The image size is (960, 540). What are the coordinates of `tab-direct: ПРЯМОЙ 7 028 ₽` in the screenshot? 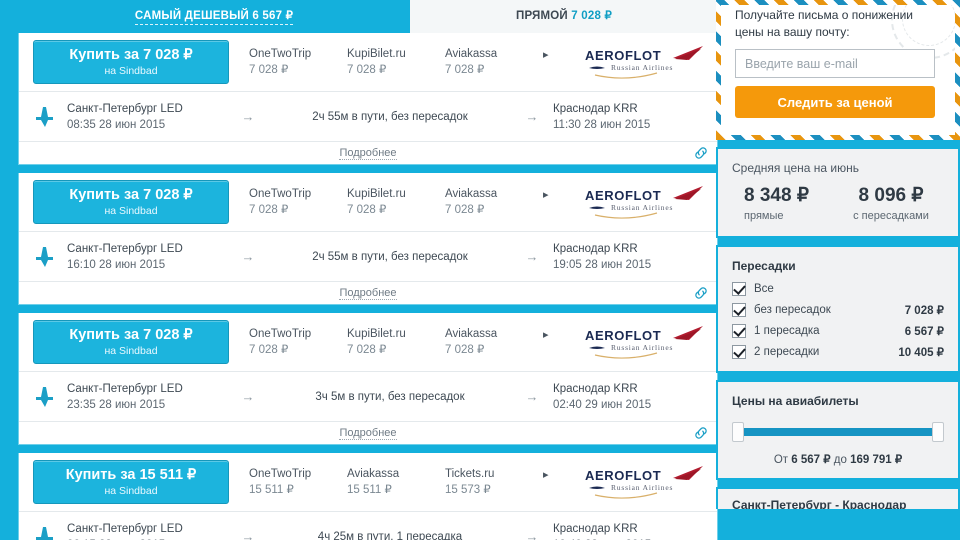 It's located at (564, 16).